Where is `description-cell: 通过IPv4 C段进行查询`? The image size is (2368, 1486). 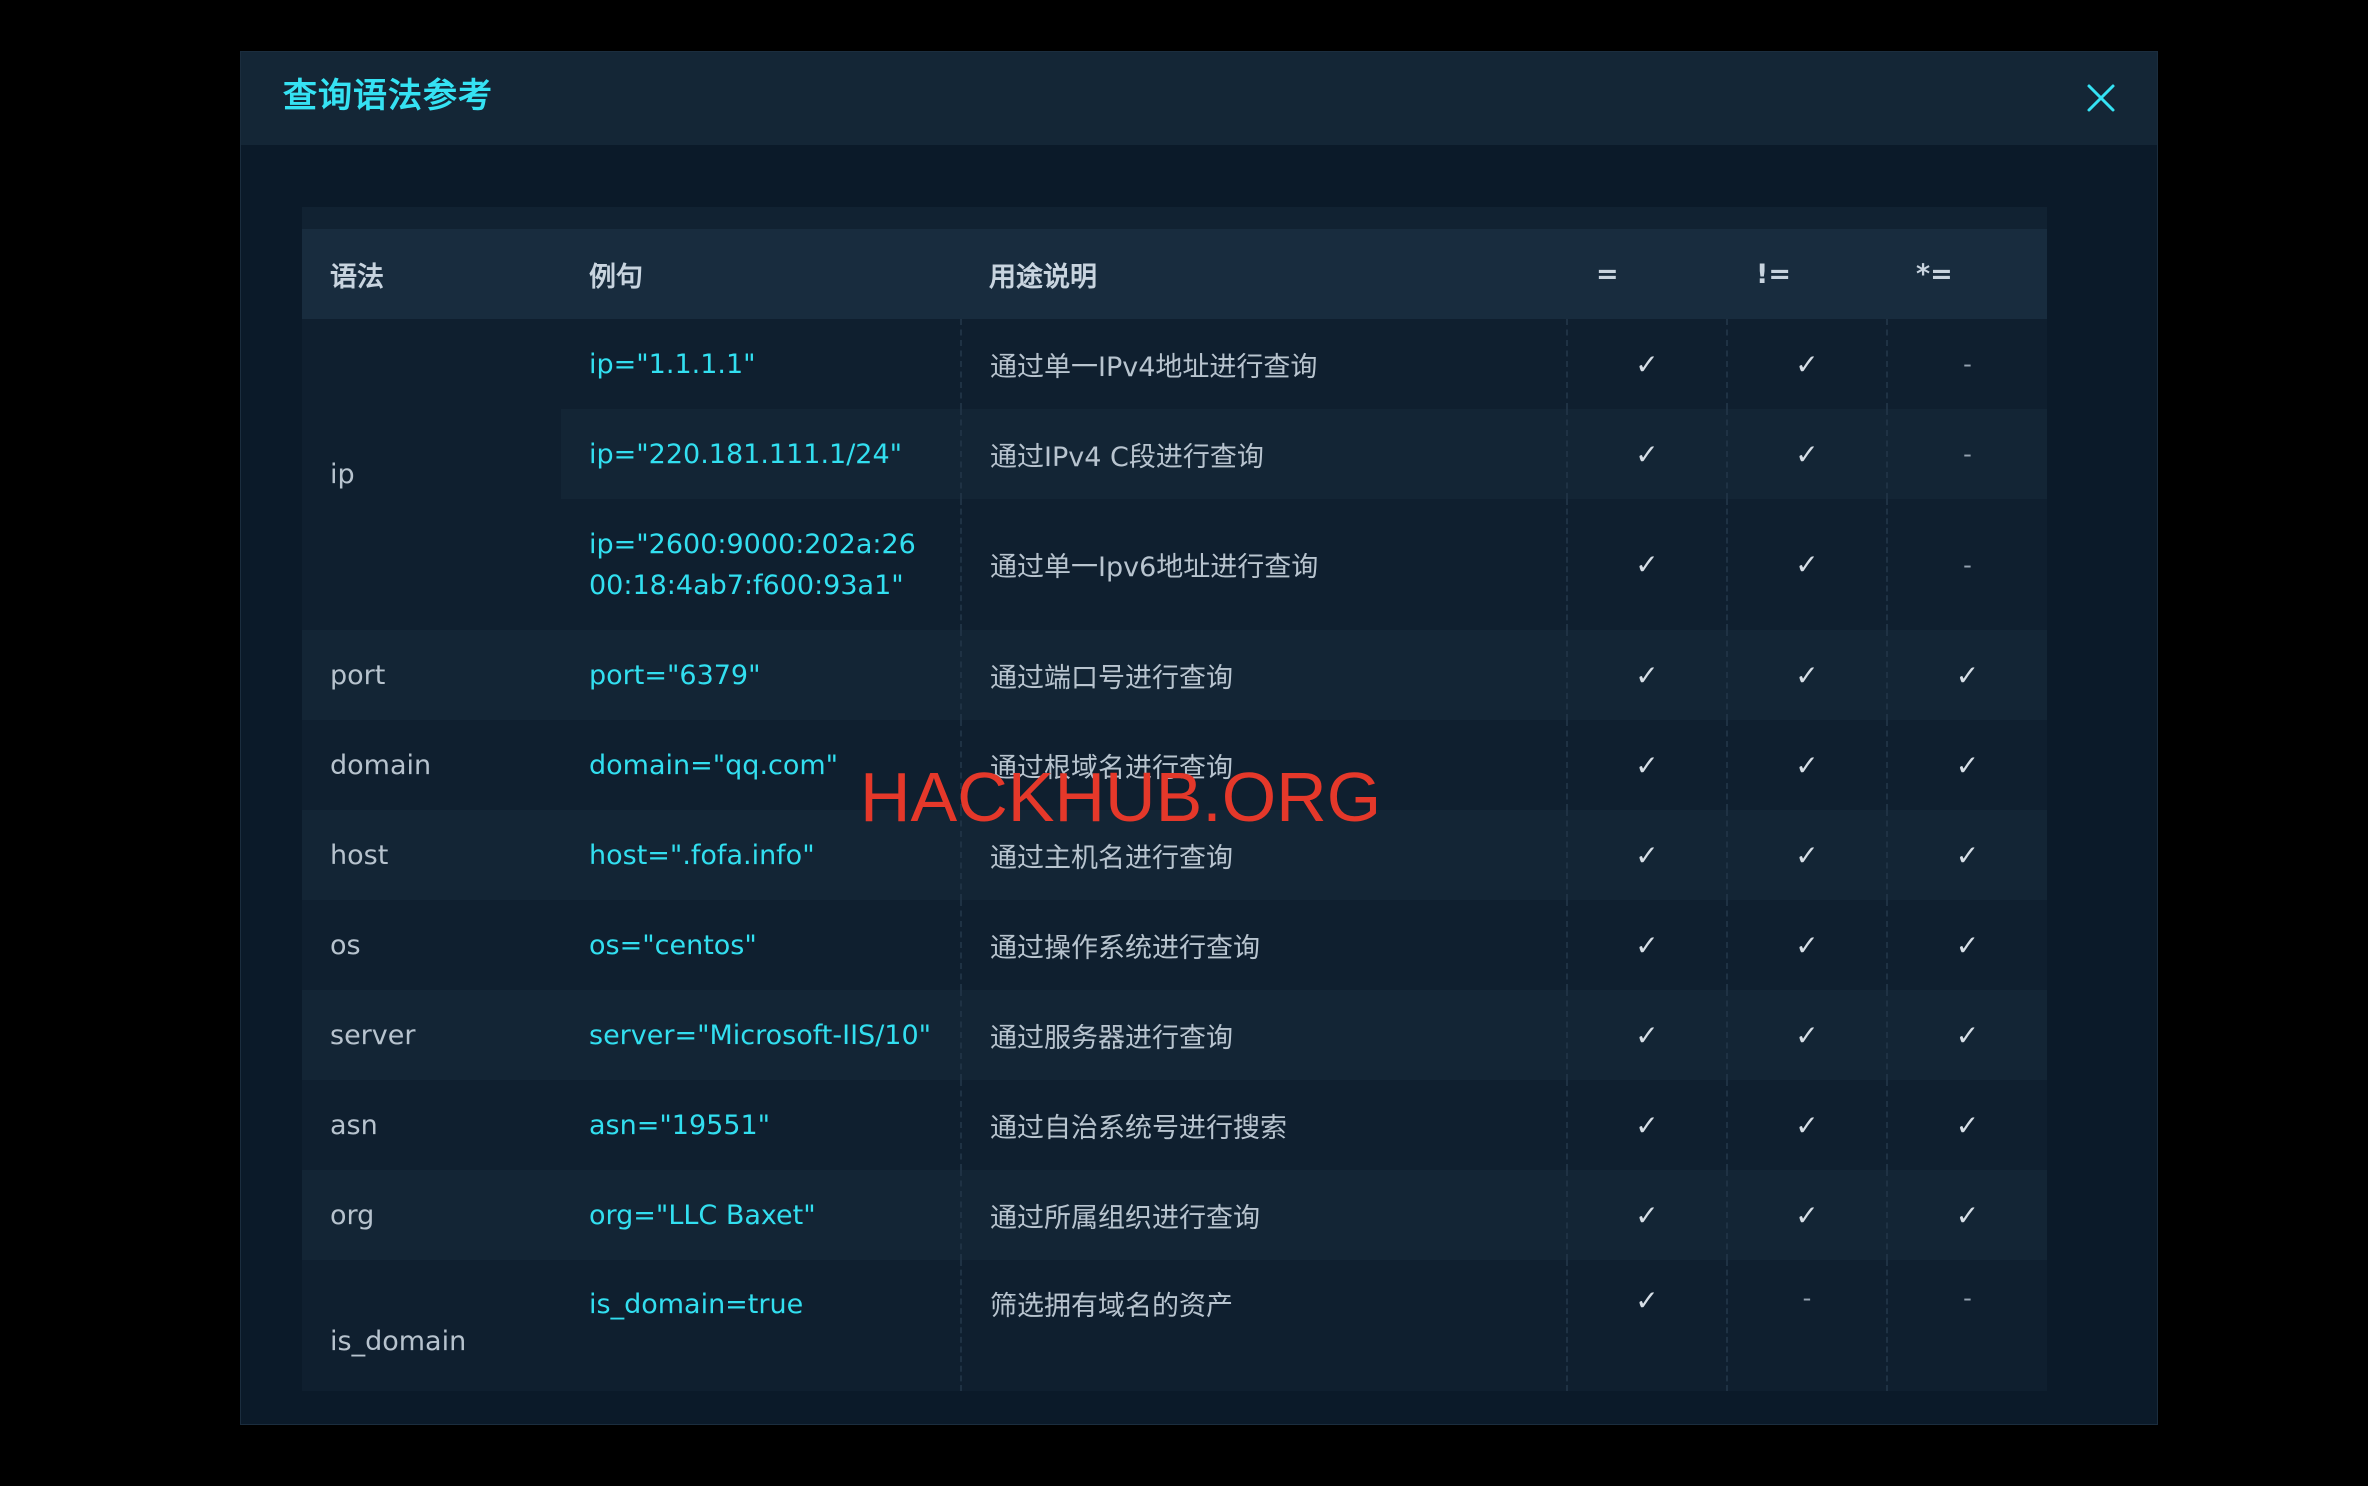
description-cell: 通过IPv4 C段进行查询 is located at coordinates (1264, 454).